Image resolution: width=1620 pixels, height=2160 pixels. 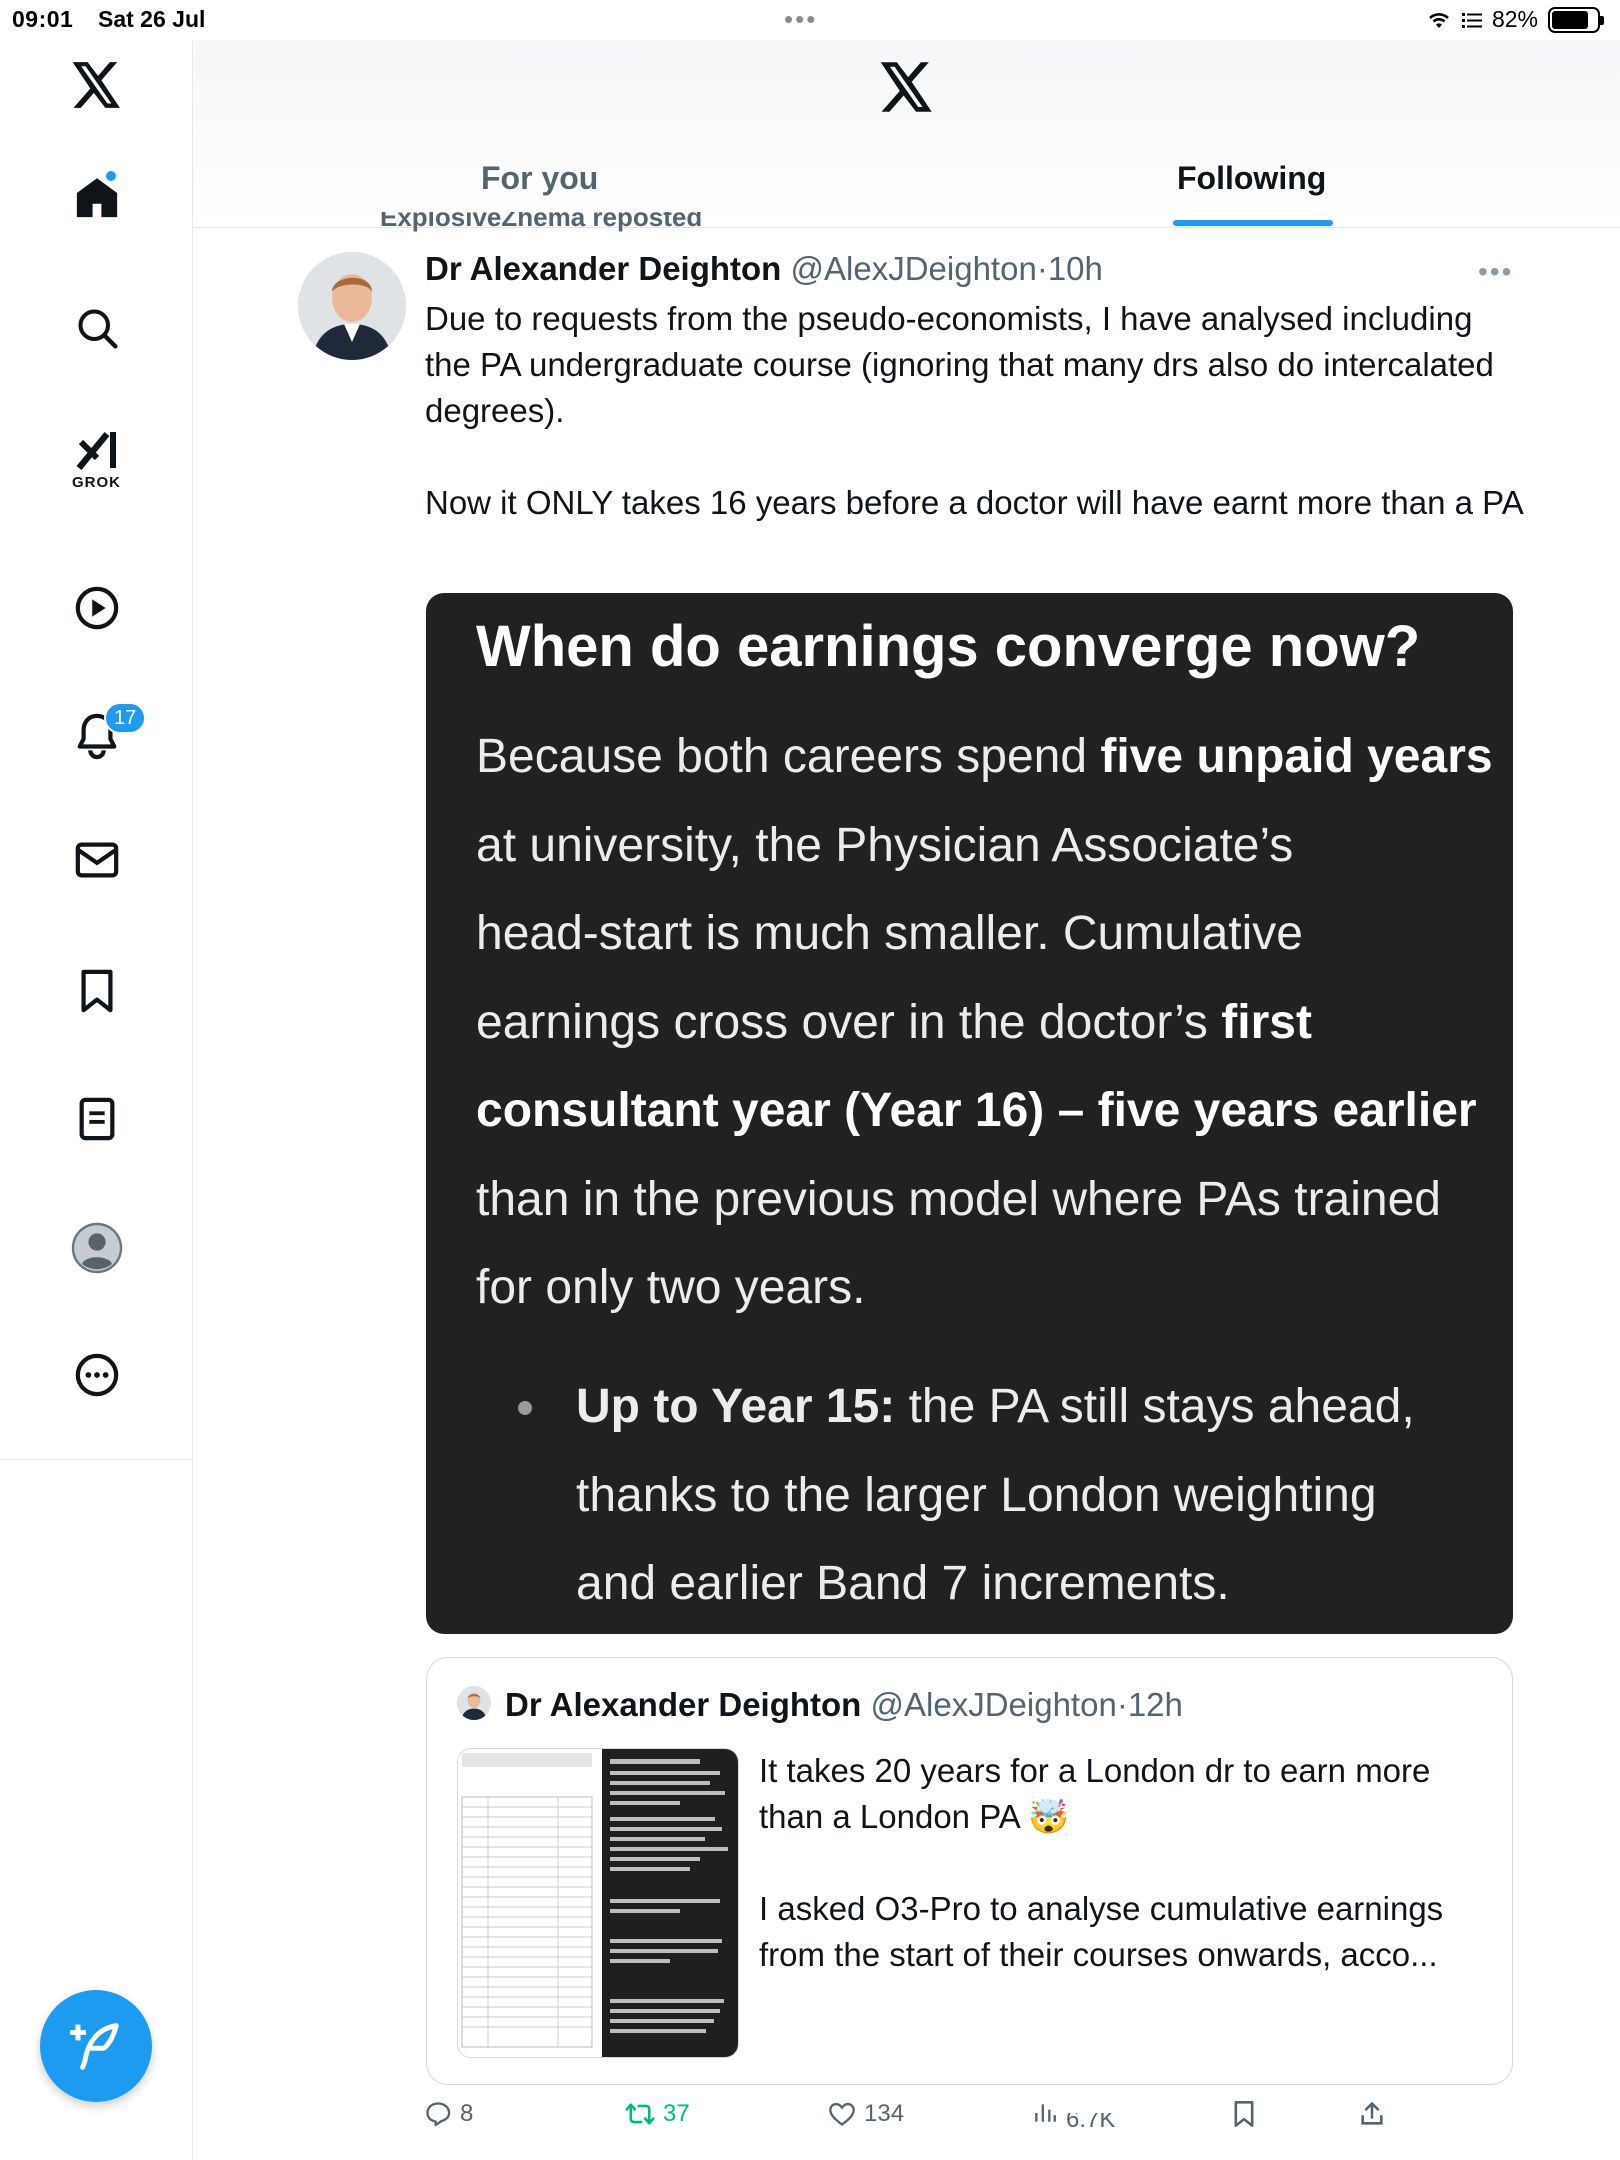 What do you see at coordinates (1471, 20) in the screenshot?
I see `focus-list-icon` at bounding box center [1471, 20].